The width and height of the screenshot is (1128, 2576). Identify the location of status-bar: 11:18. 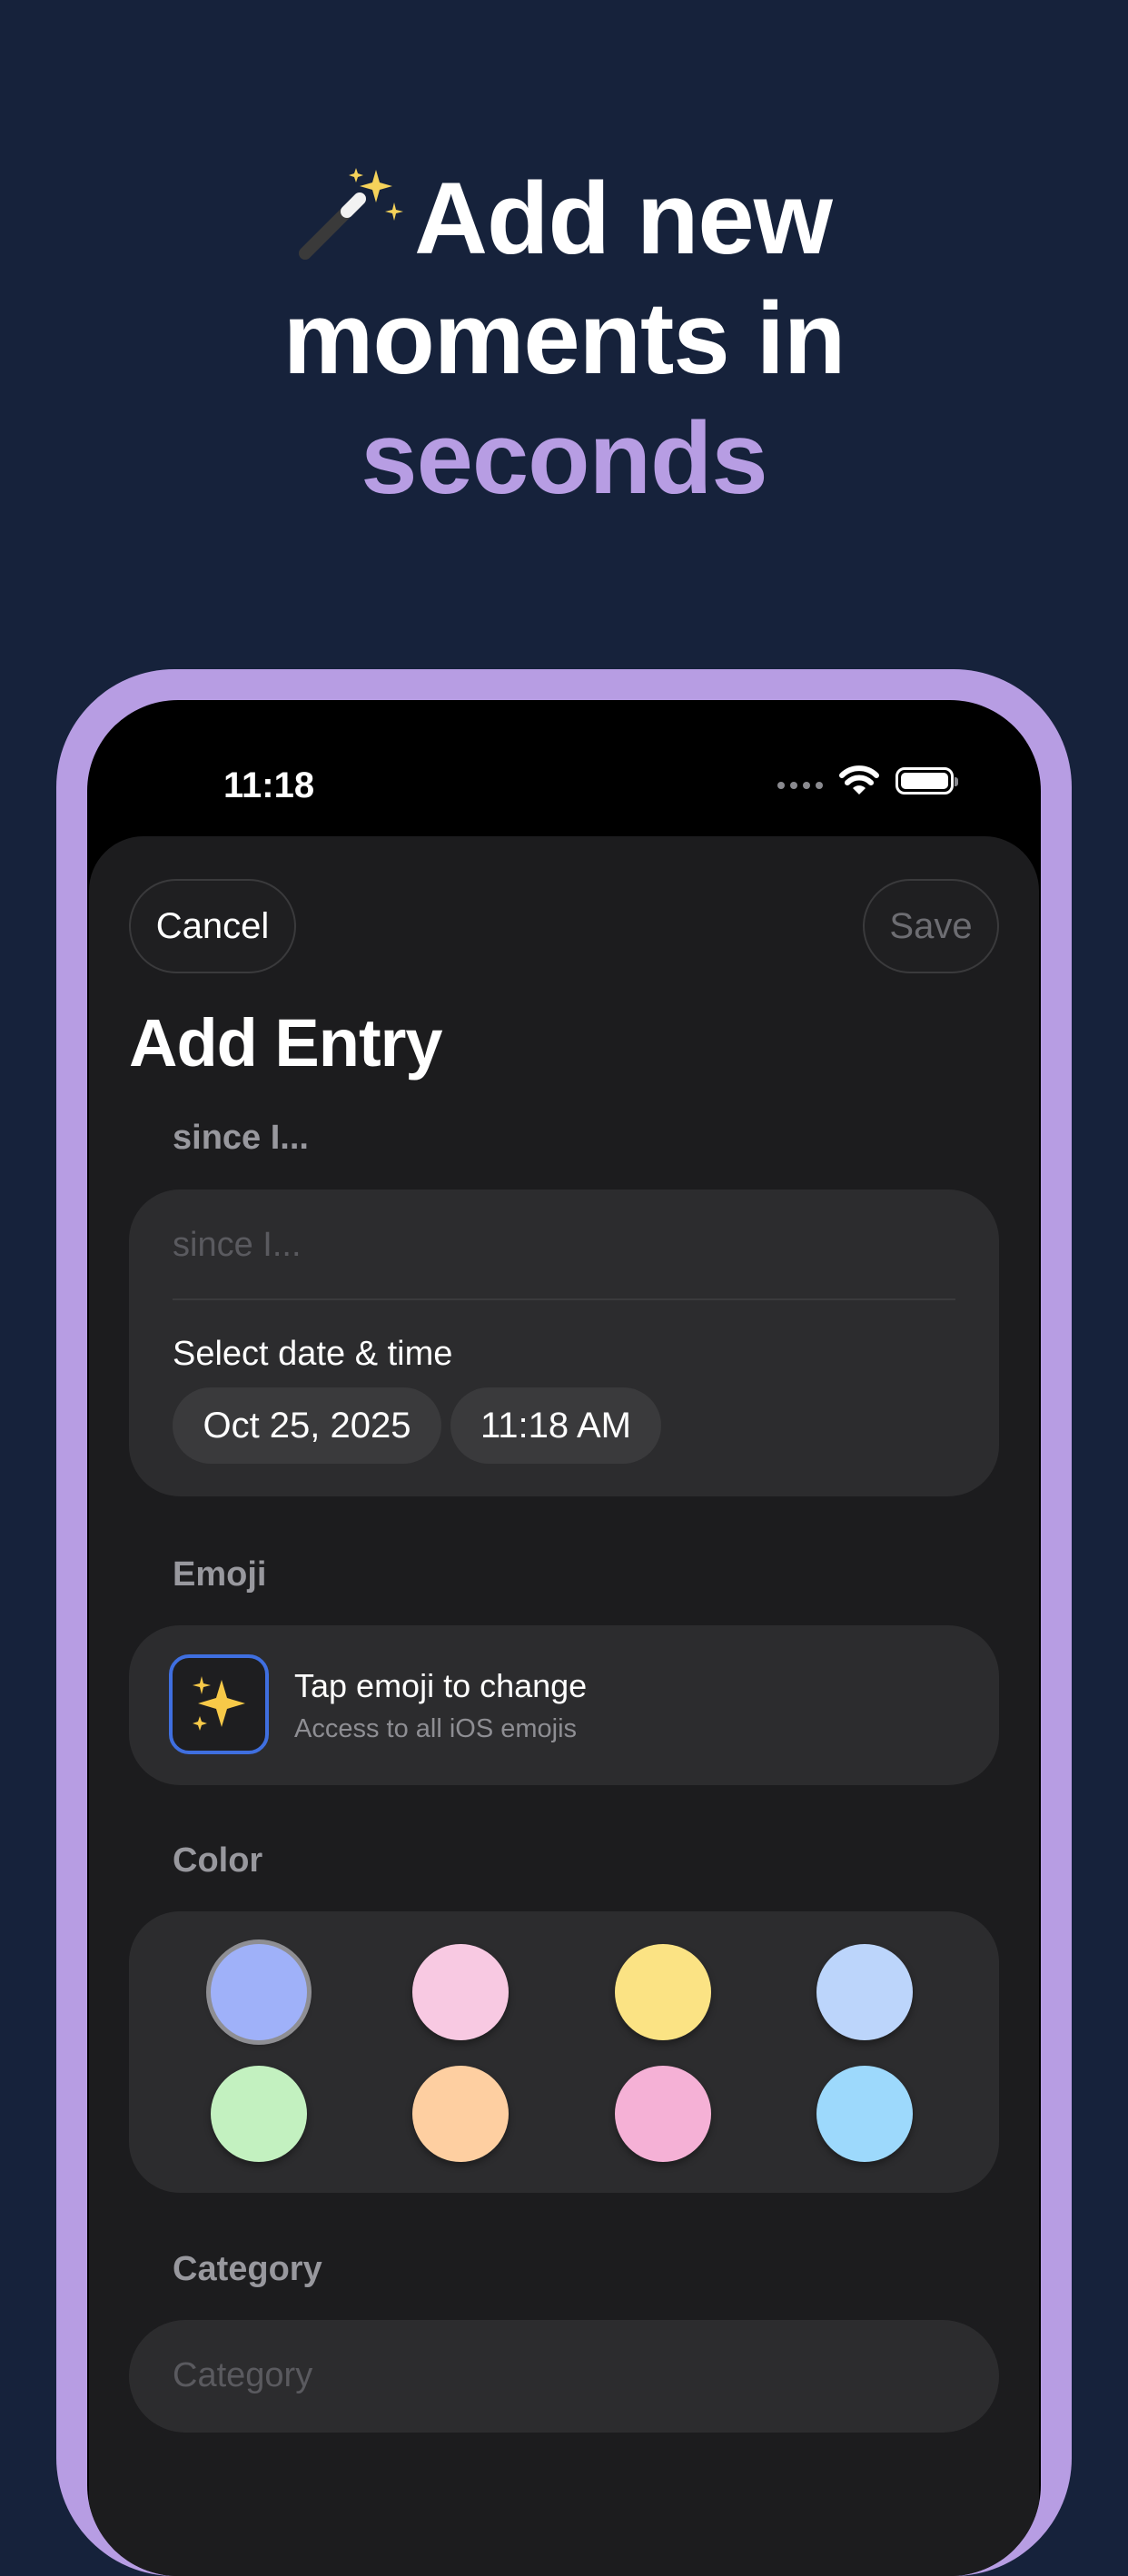
(564, 768).